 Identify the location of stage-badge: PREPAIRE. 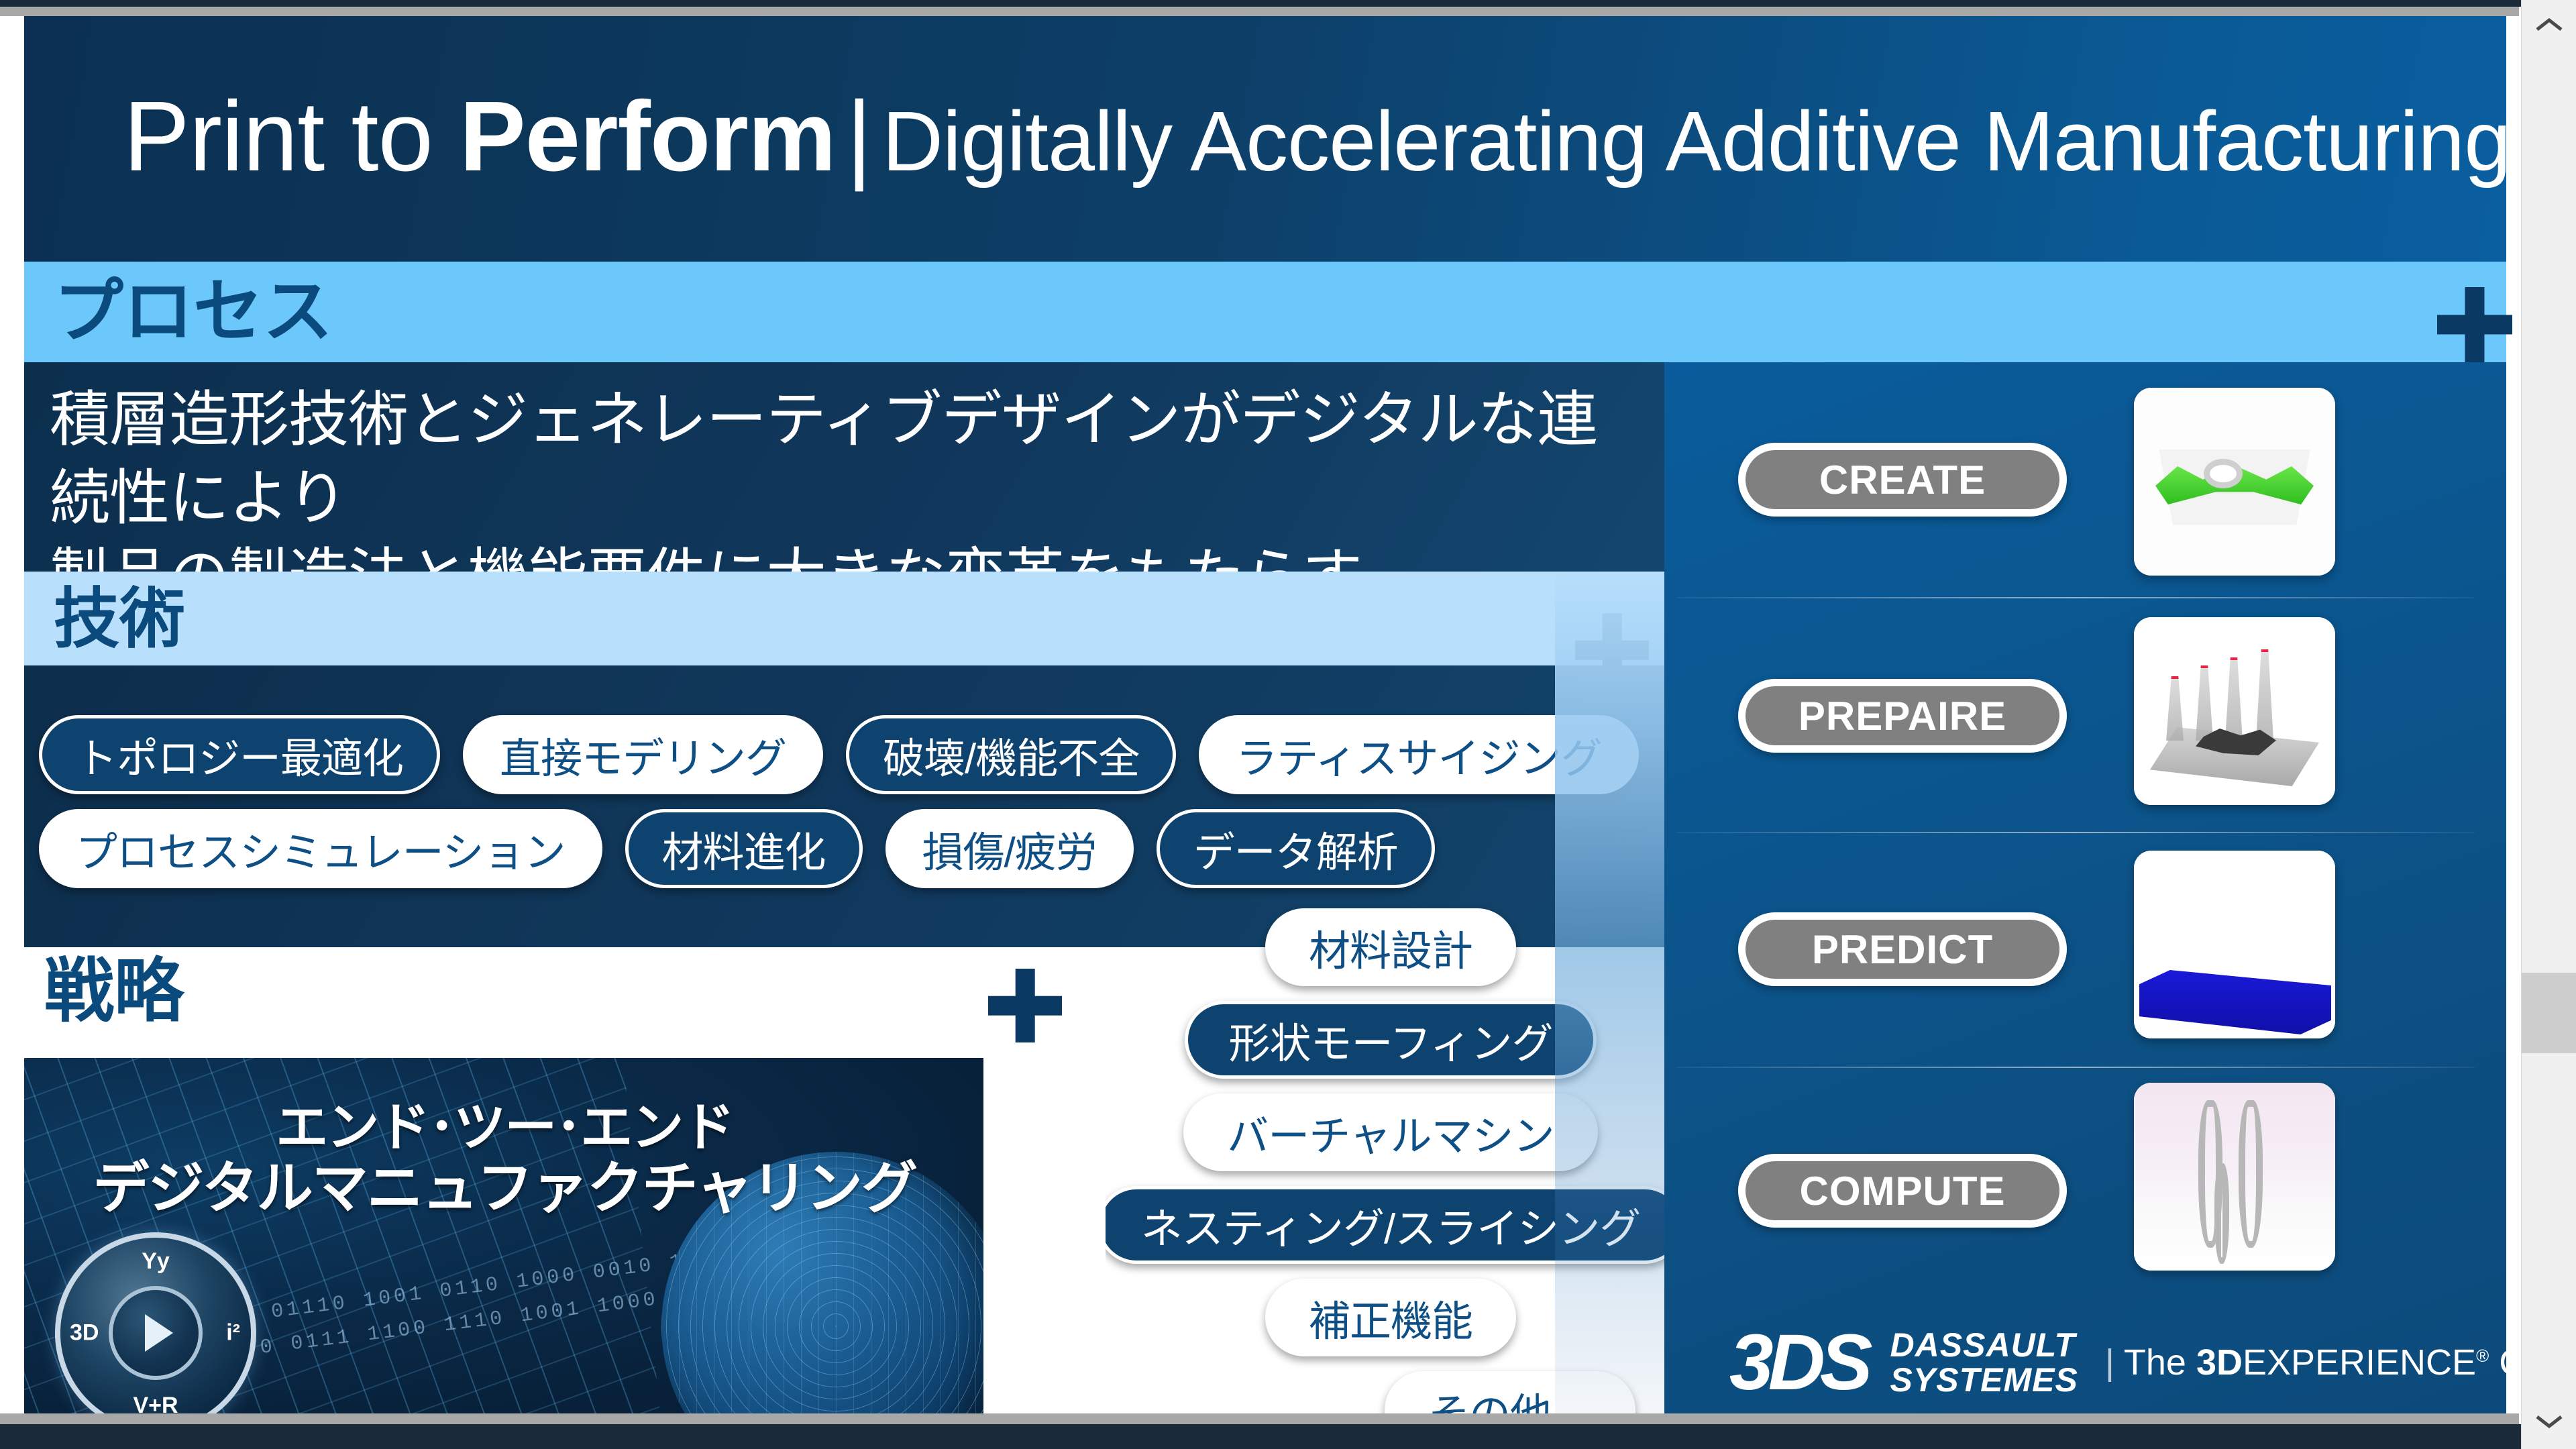
(1902, 716).